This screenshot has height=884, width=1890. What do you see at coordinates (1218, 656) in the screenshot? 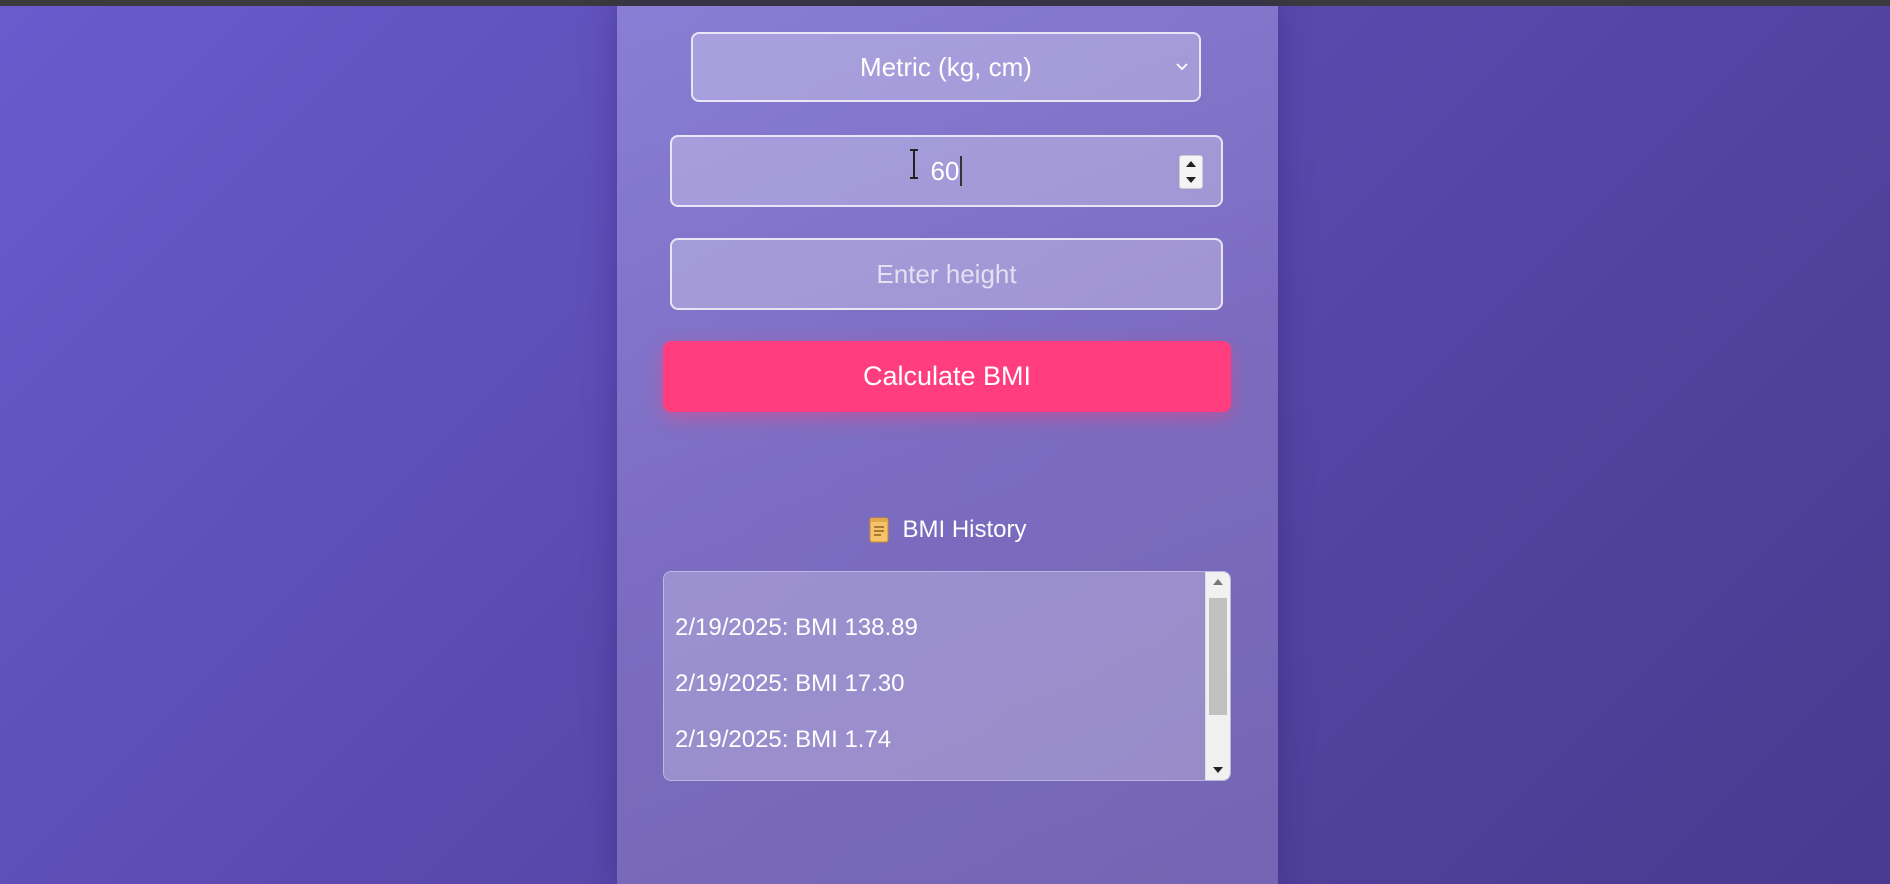
I see `scrollbar-thumb` at bounding box center [1218, 656].